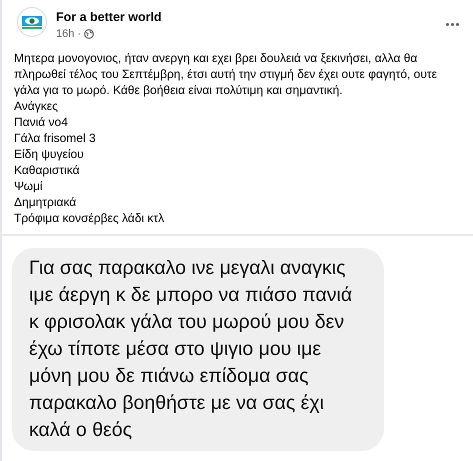 This screenshot has height=461, width=473. What do you see at coordinates (29, 186) in the screenshot?
I see `list-line: Ψωμί` at bounding box center [29, 186].